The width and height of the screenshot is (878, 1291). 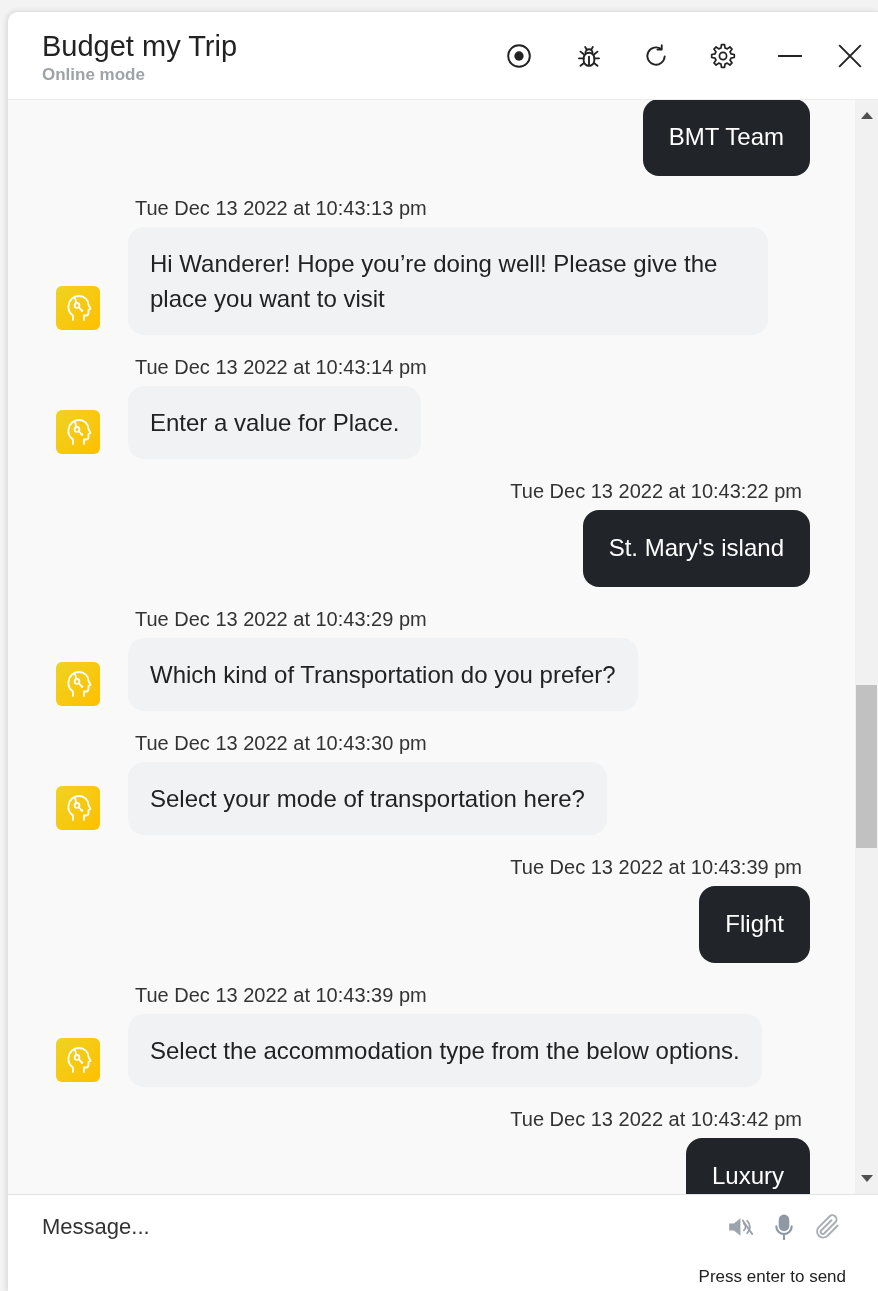 What do you see at coordinates (656, 1119) in the screenshot?
I see `message-timestamp: Tue Dec 13 2022 at 10:43:42 pm` at bounding box center [656, 1119].